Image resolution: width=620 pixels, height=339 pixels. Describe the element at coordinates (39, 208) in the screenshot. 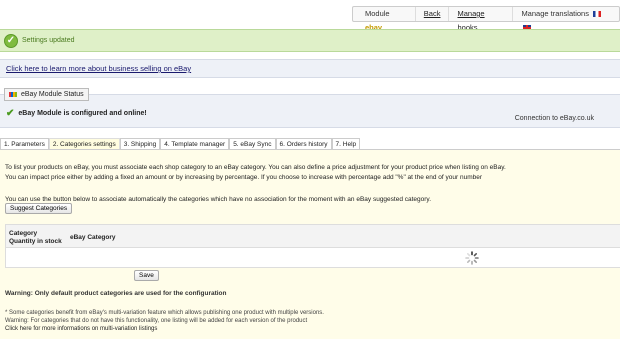

I see `suggest-categories-button: Suggest Categories` at that location.